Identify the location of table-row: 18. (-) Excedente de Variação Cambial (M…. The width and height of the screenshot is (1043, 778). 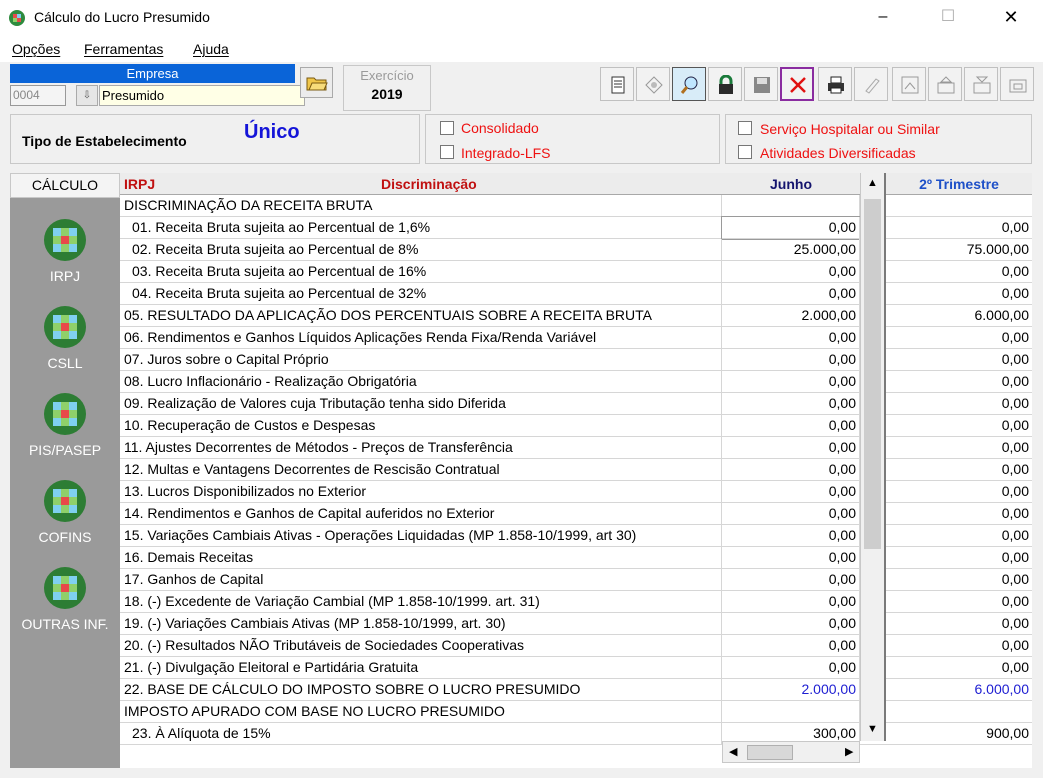
(576, 602).